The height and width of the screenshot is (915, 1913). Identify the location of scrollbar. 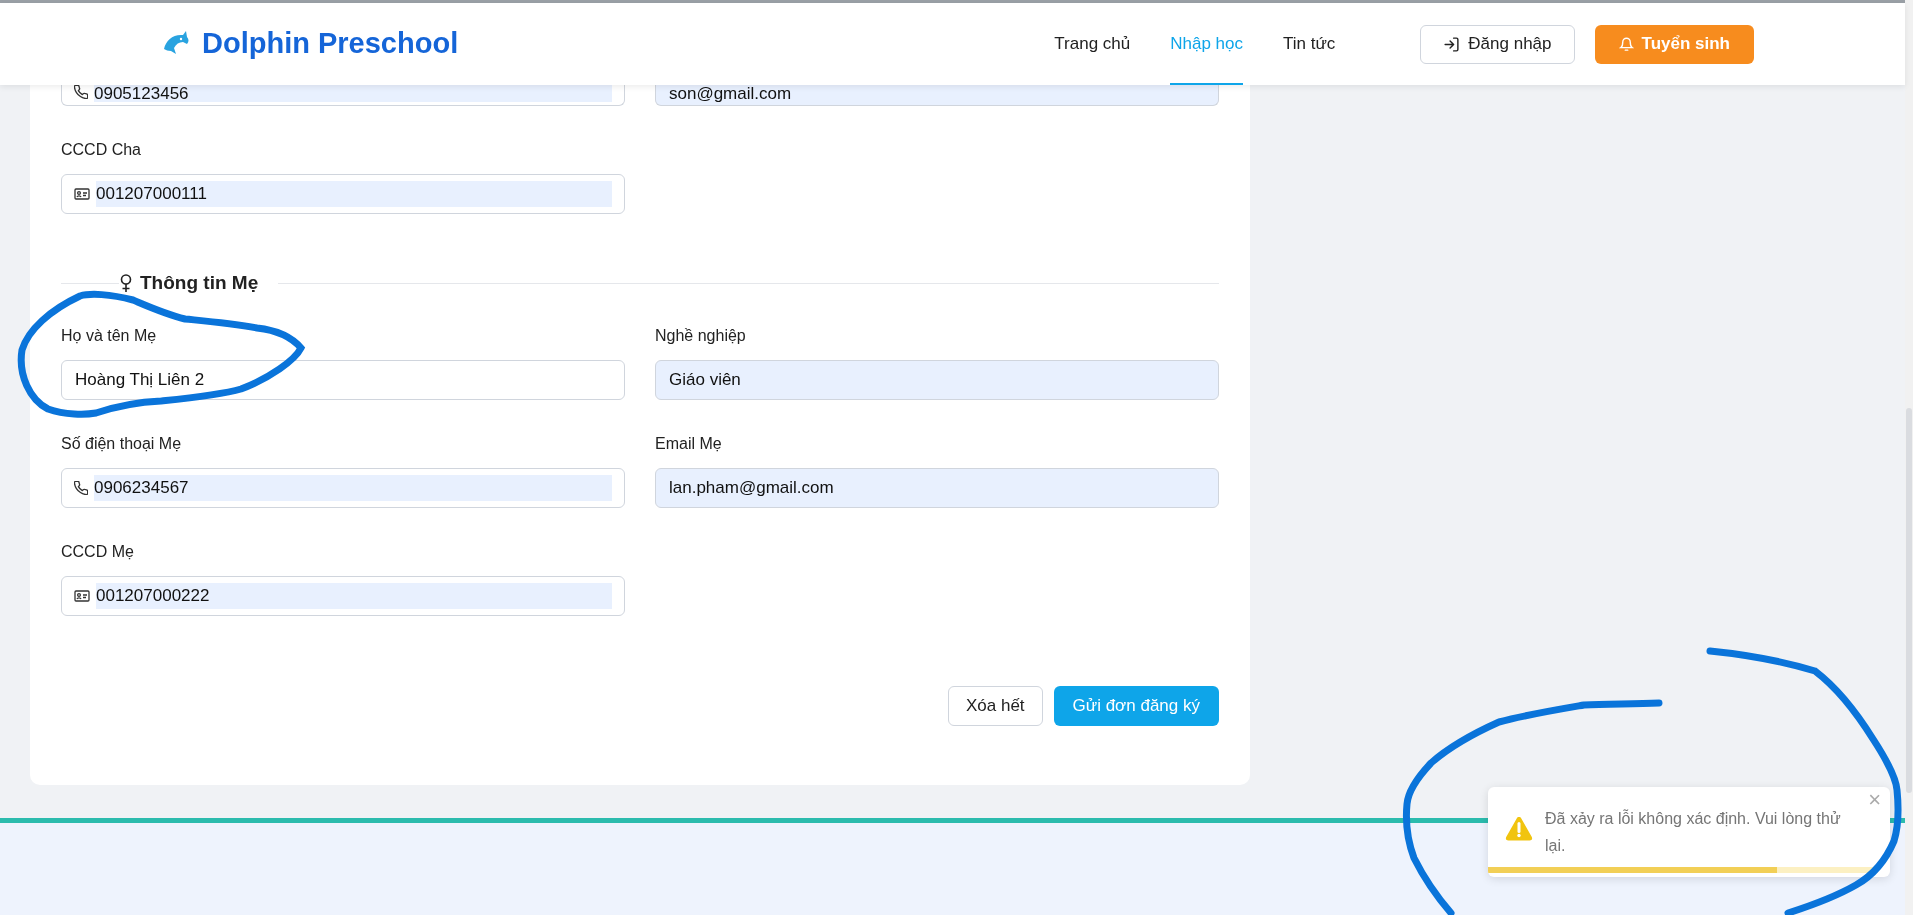
(1909, 457).